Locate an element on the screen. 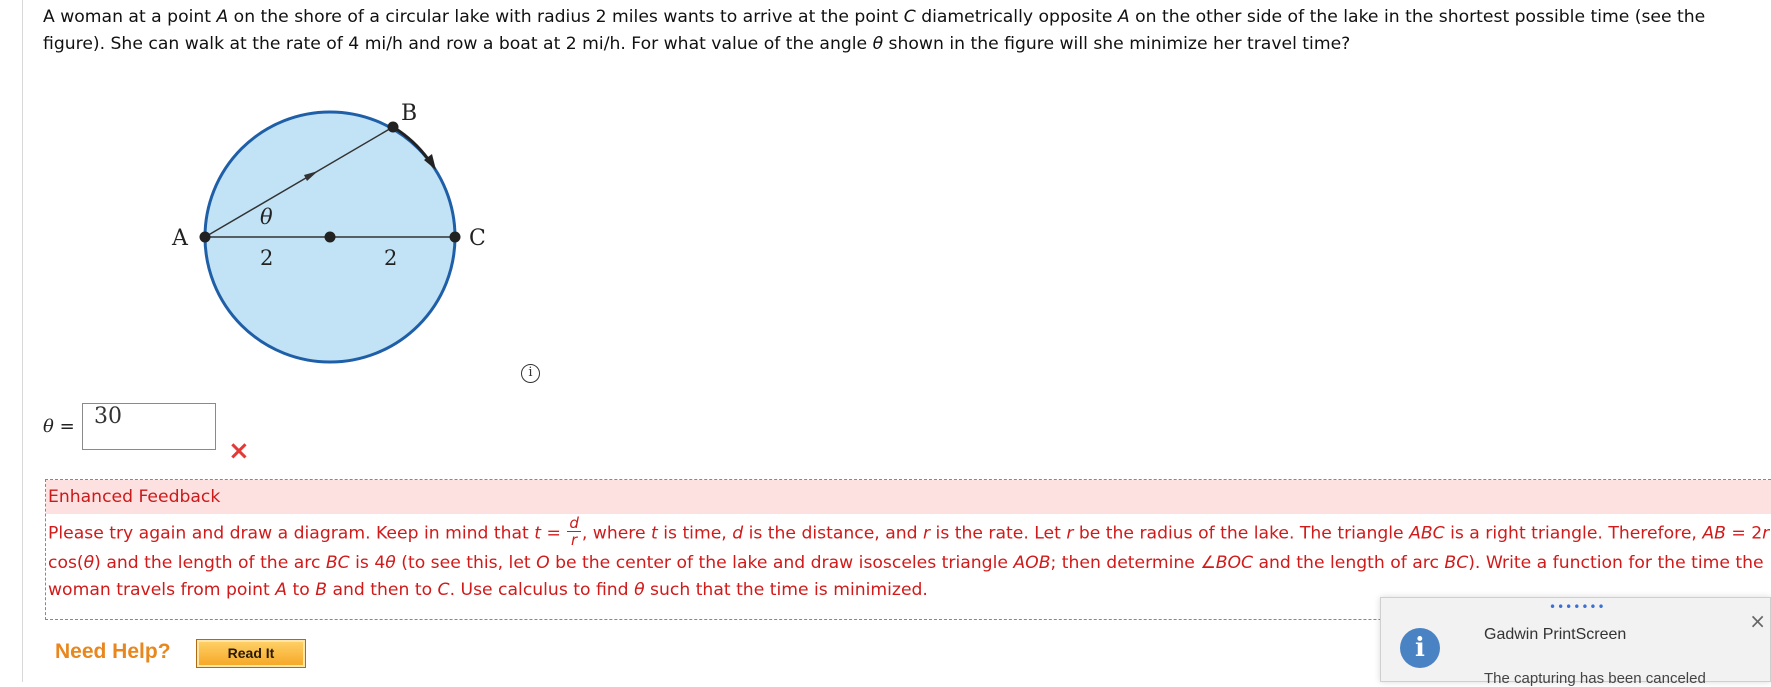  label-theta: θ is located at coordinates (266, 217).